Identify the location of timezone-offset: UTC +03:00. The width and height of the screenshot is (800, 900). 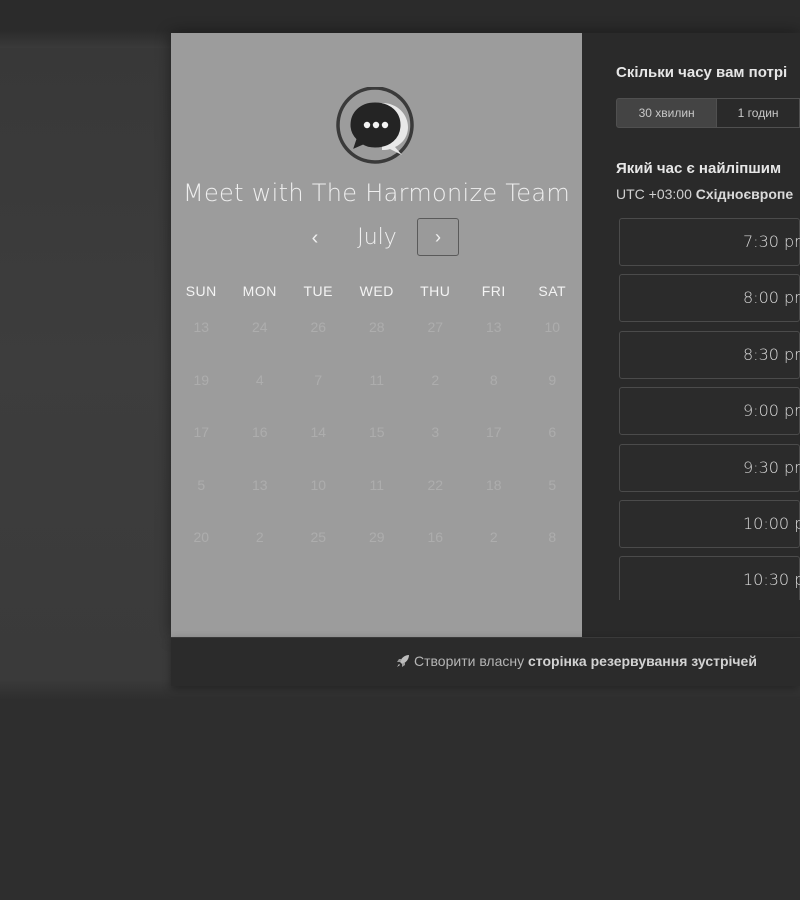
(654, 194).